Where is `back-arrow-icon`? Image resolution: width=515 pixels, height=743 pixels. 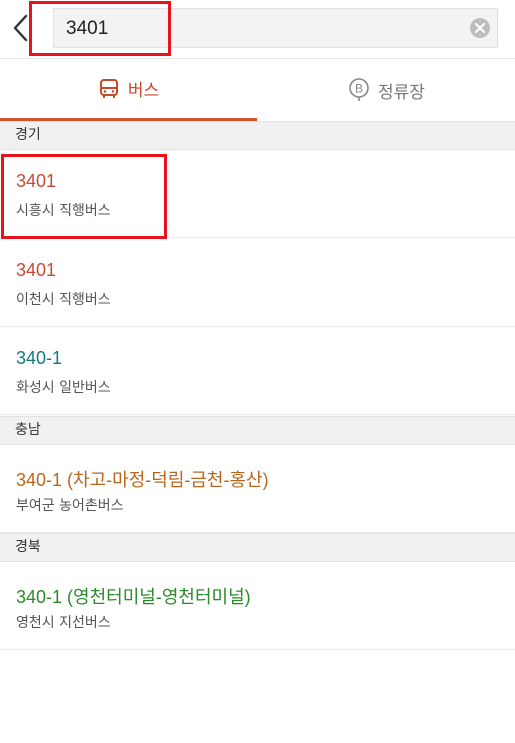
back-arrow-icon is located at coordinates (21, 28).